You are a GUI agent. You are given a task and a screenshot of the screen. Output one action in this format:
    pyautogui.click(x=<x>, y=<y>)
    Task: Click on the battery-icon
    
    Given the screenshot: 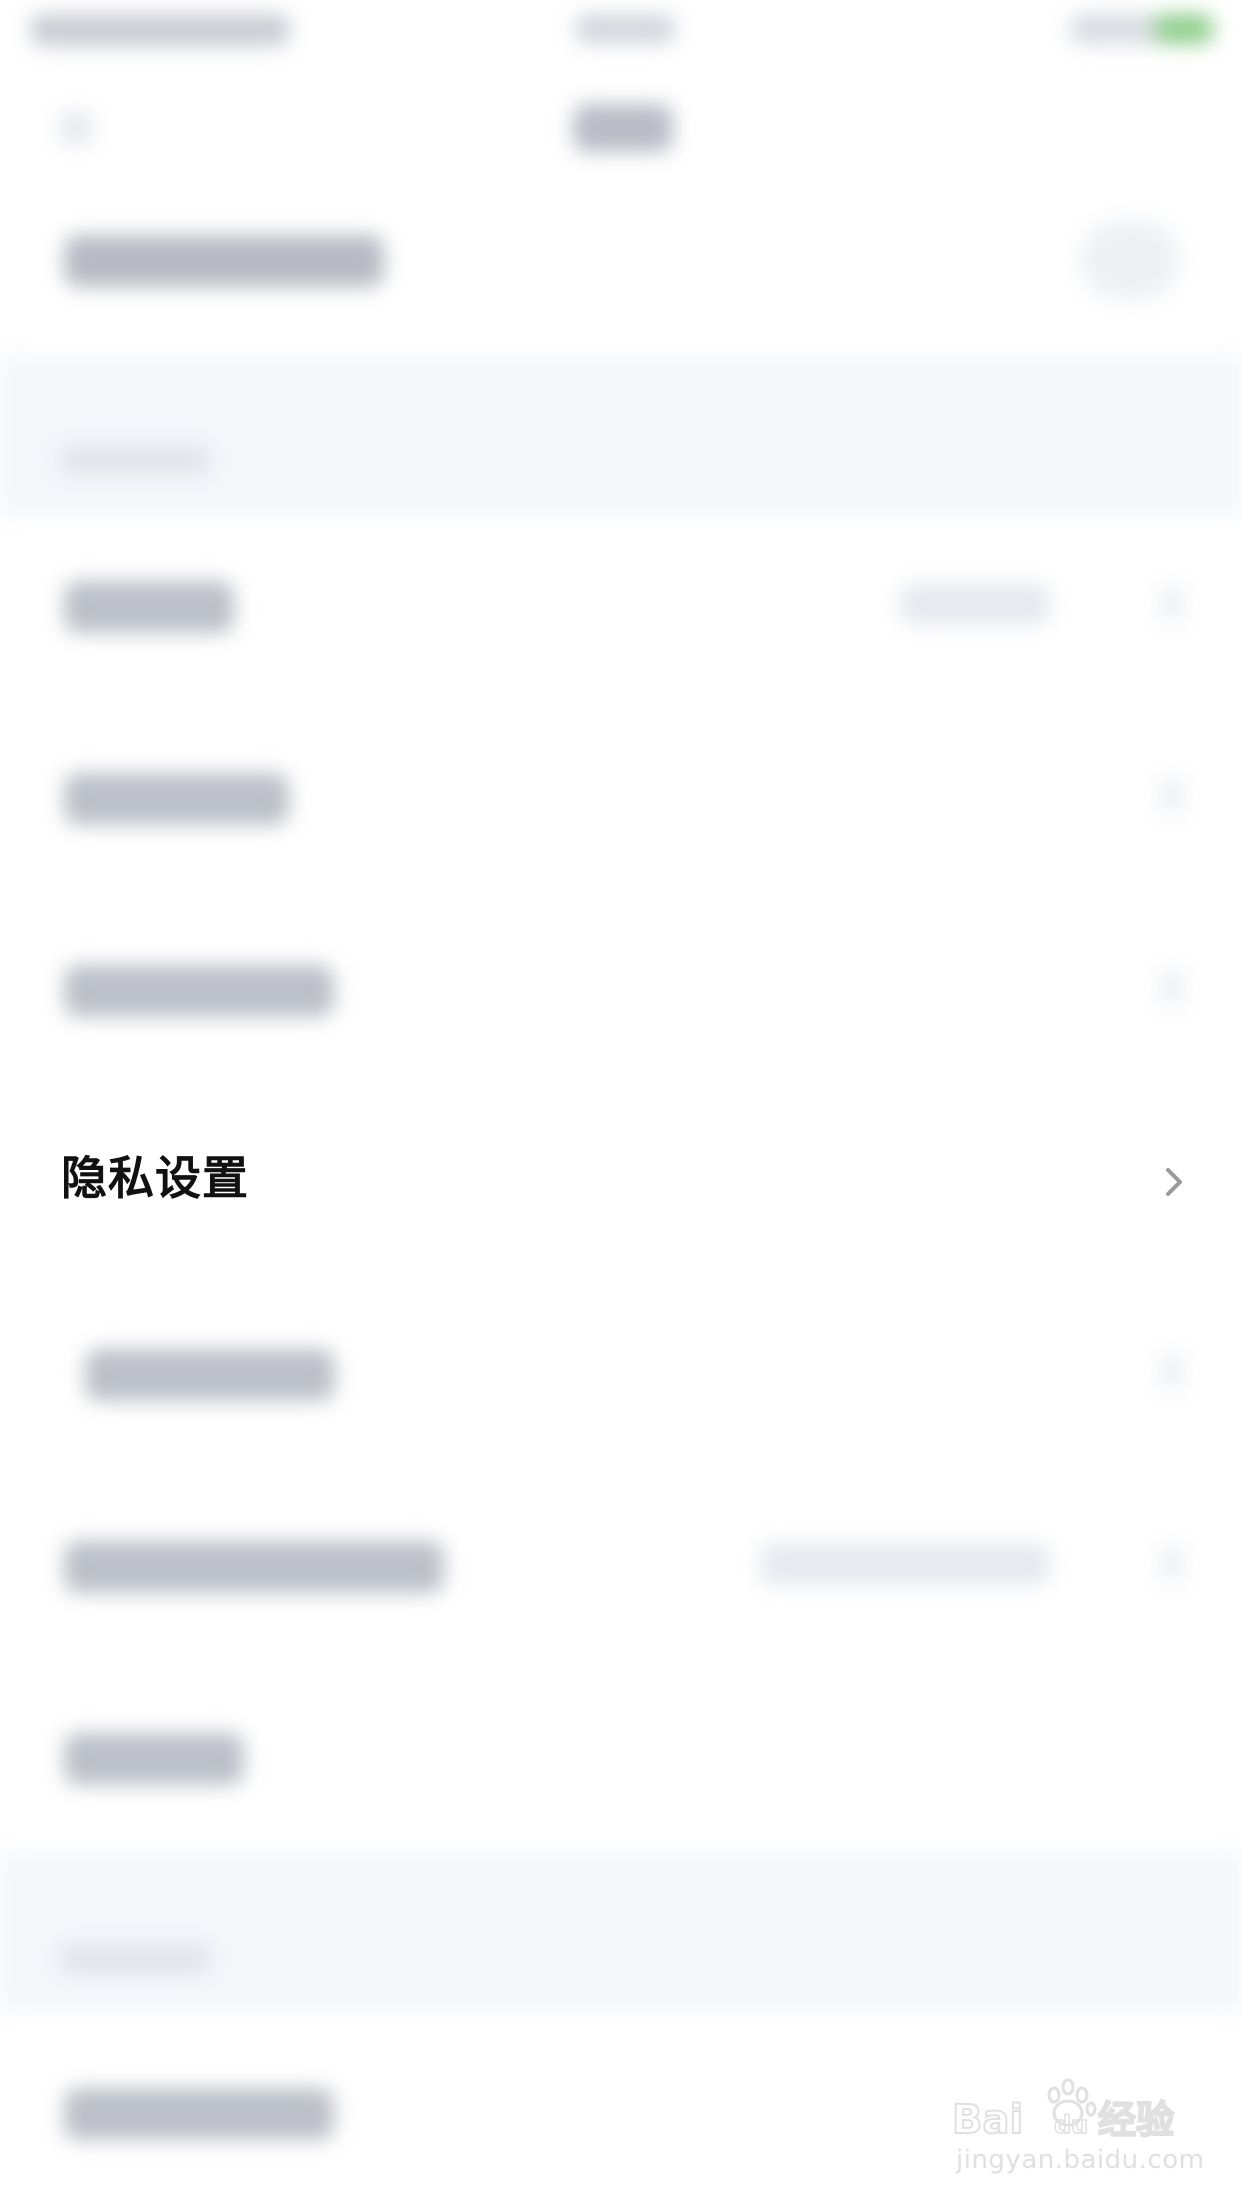 What is the action you would take?
    pyautogui.click(x=1184, y=29)
    